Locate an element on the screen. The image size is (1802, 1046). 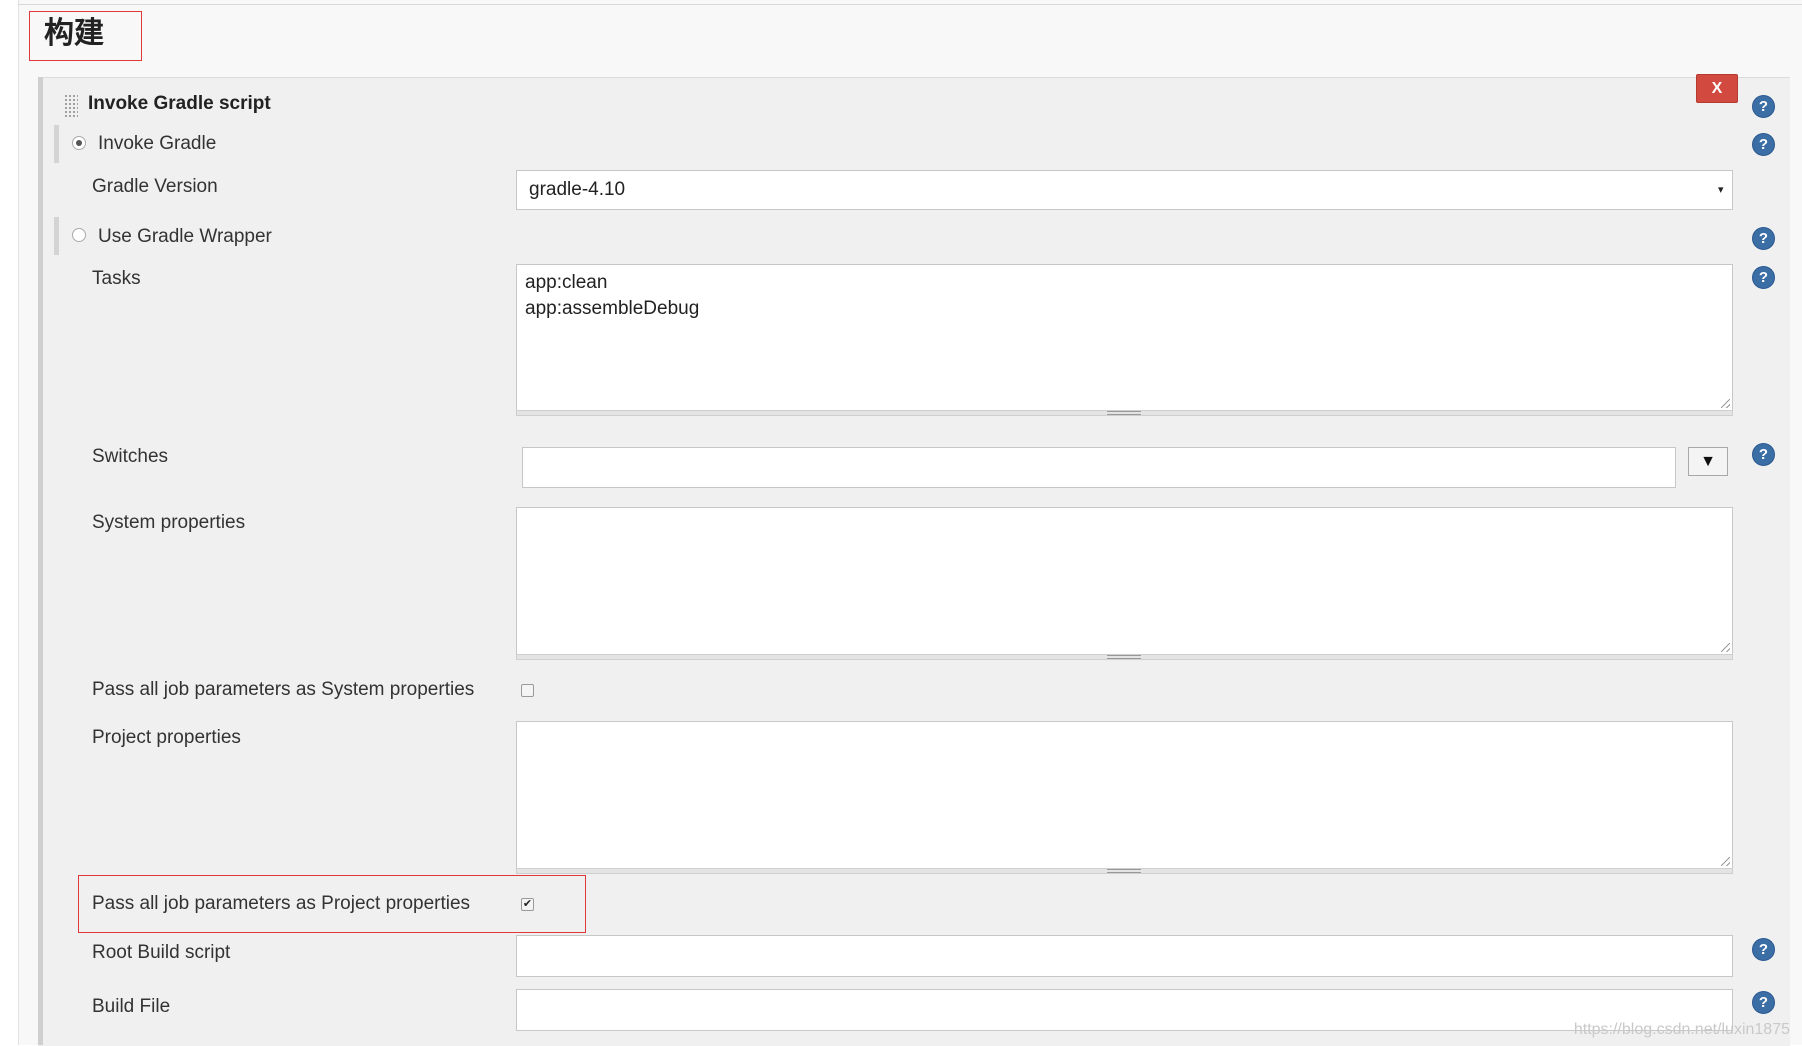
switches-expand-button: ▼ is located at coordinates (1708, 461).